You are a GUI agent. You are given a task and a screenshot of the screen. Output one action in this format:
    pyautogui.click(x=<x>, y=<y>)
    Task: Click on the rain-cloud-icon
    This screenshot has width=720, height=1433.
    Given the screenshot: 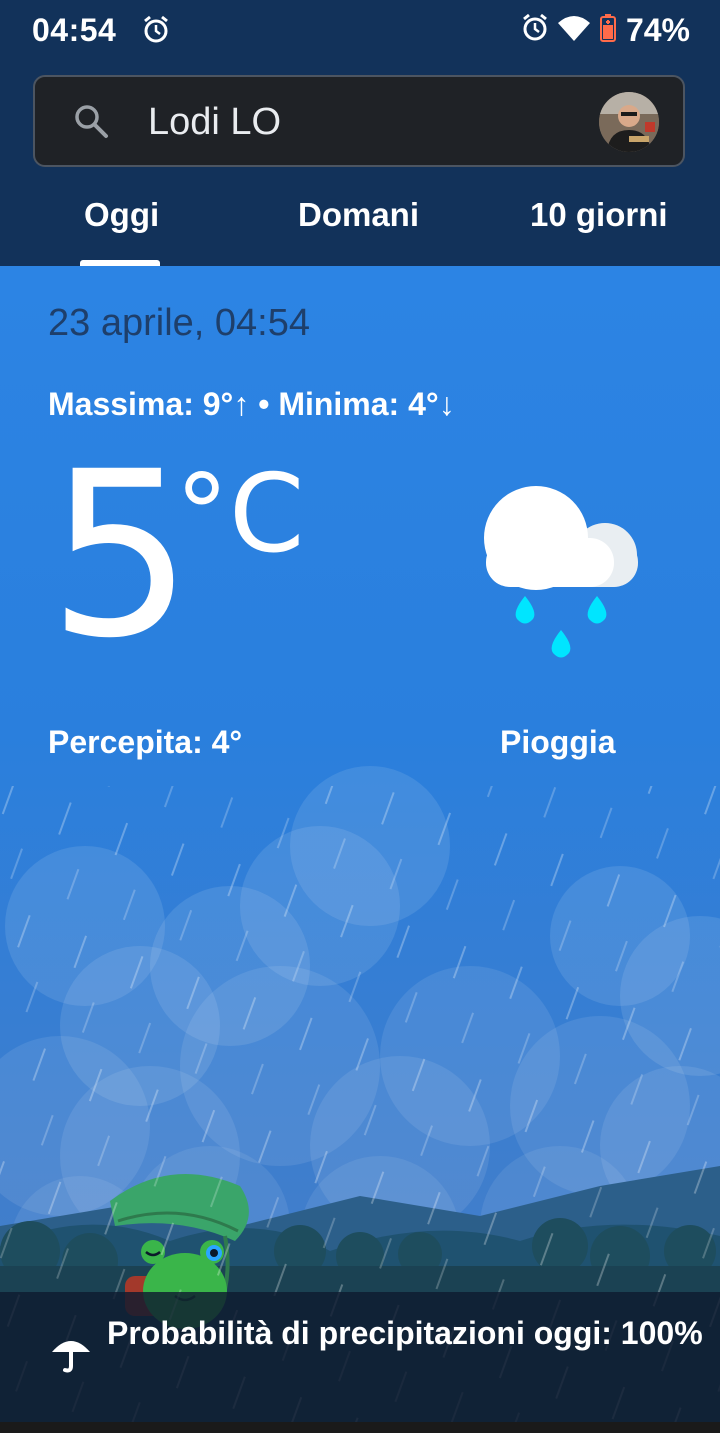 What is the action you would take?
    pyautogui.click(x=563, y=575)
    